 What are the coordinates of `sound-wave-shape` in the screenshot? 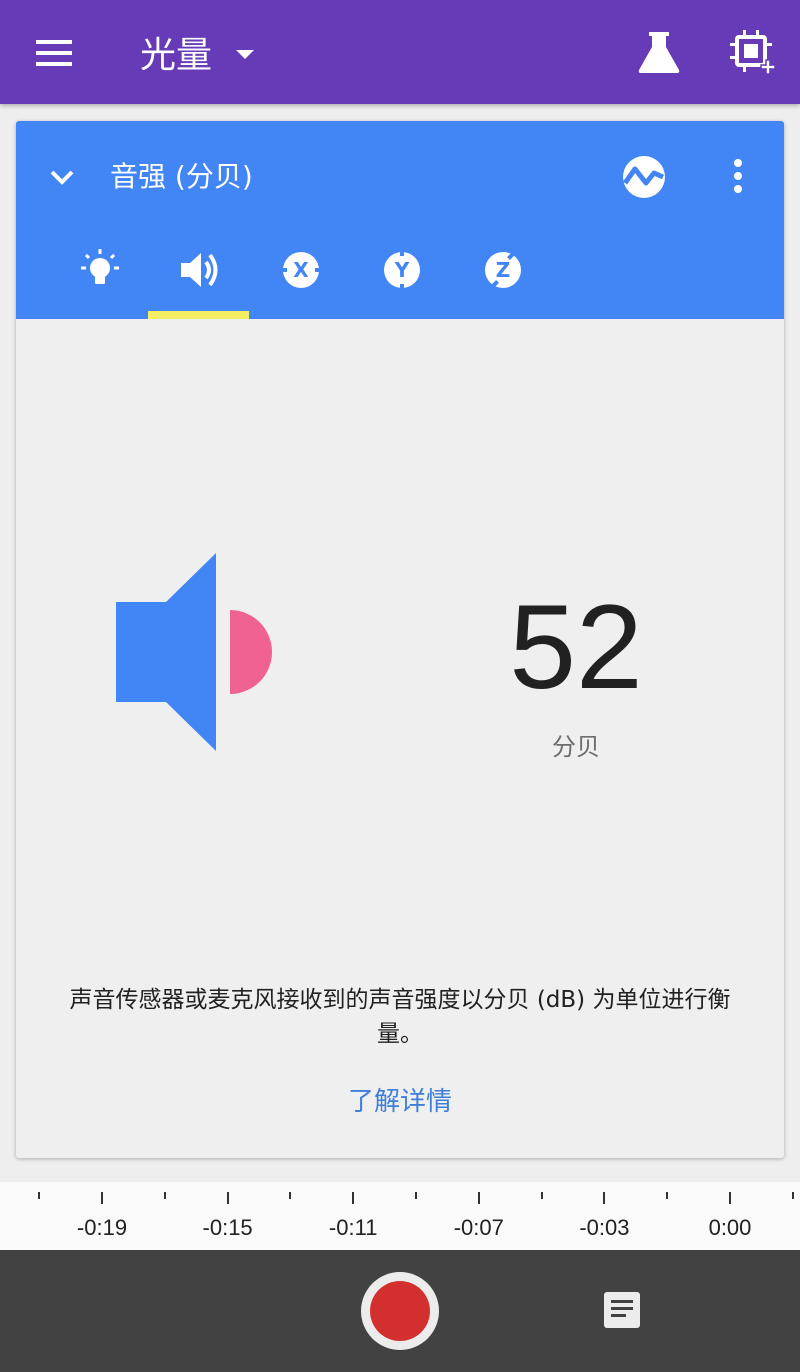 It's located at (251, 652).